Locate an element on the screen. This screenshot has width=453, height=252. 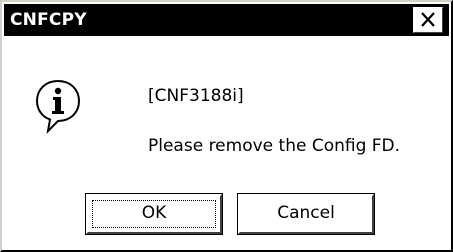
ok-button: OK is located at coordinates (154, 214).